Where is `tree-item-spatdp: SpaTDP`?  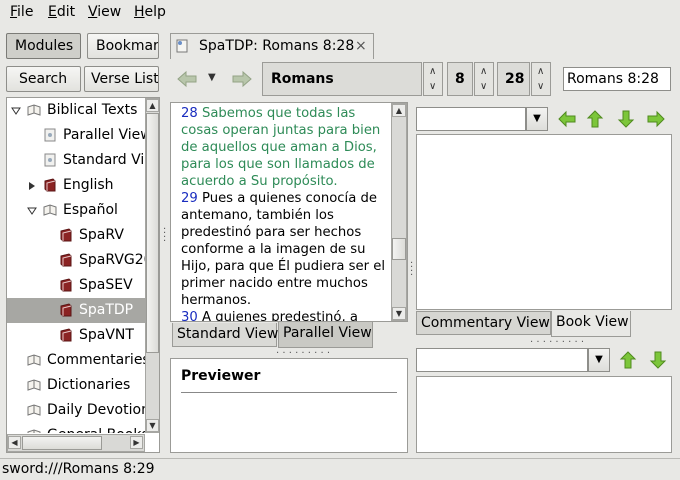 tree-item-spatdp: SpaTDP is located at coordinates (76, 310).